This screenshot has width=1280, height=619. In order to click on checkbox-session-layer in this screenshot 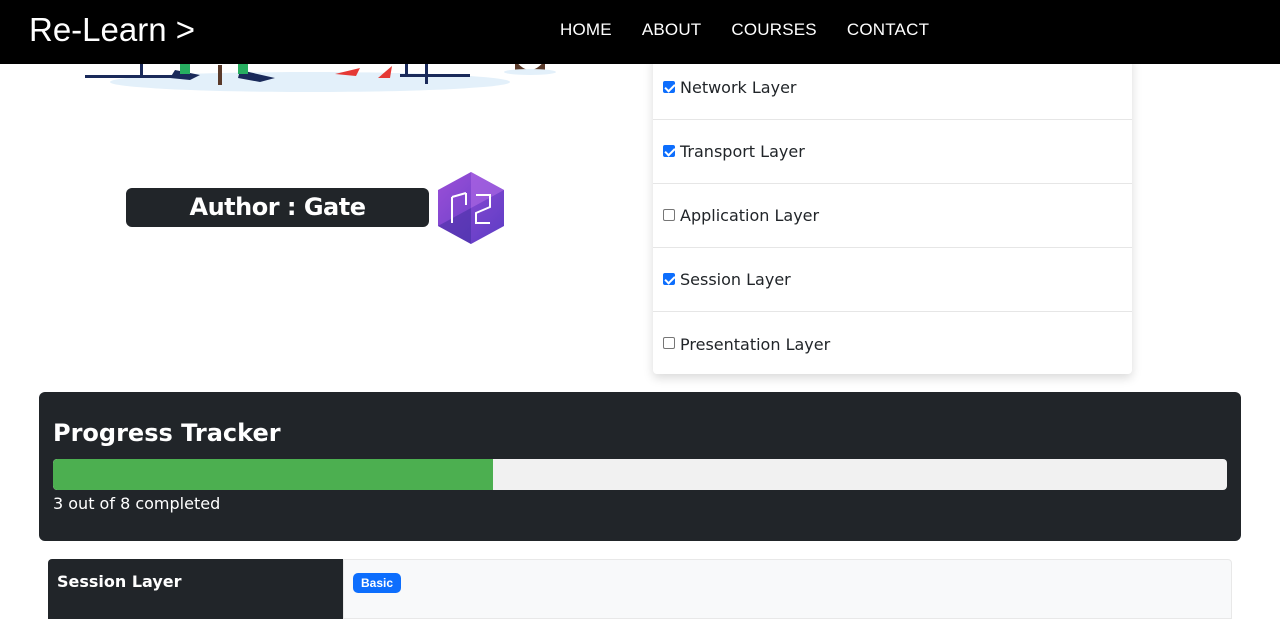, I will do `click(669, 278)`.